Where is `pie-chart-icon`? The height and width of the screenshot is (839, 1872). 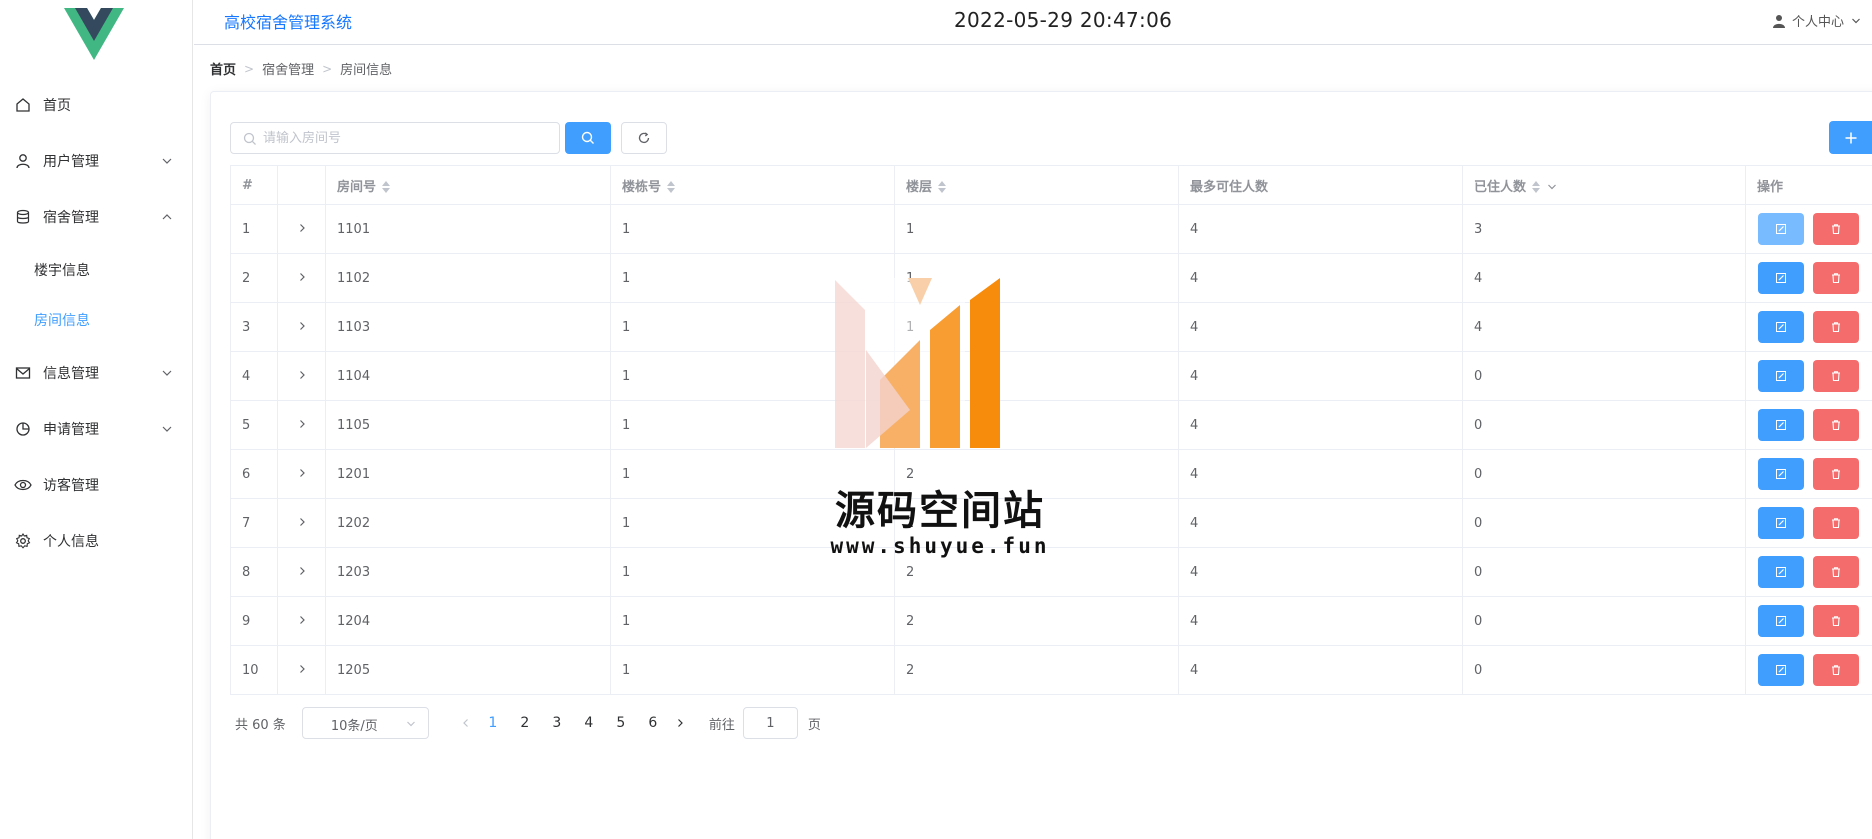
pie-chart-icon is located at coordinates (23, 429).